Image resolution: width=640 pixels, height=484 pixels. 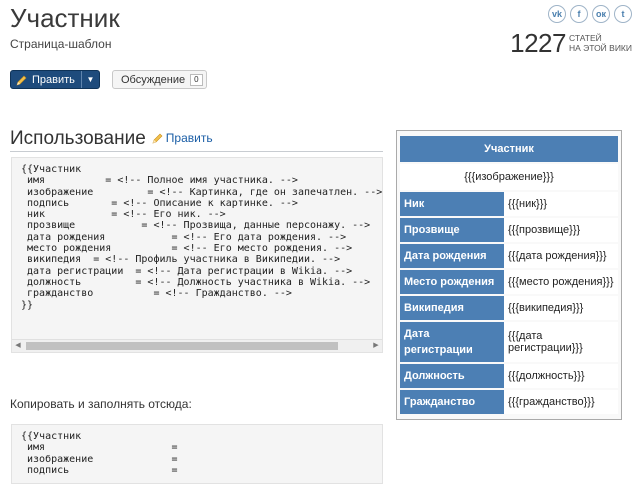 I want to click on infobox-row: Дата рождения {{{дата рождения}}}, so click(x=509, y=256).